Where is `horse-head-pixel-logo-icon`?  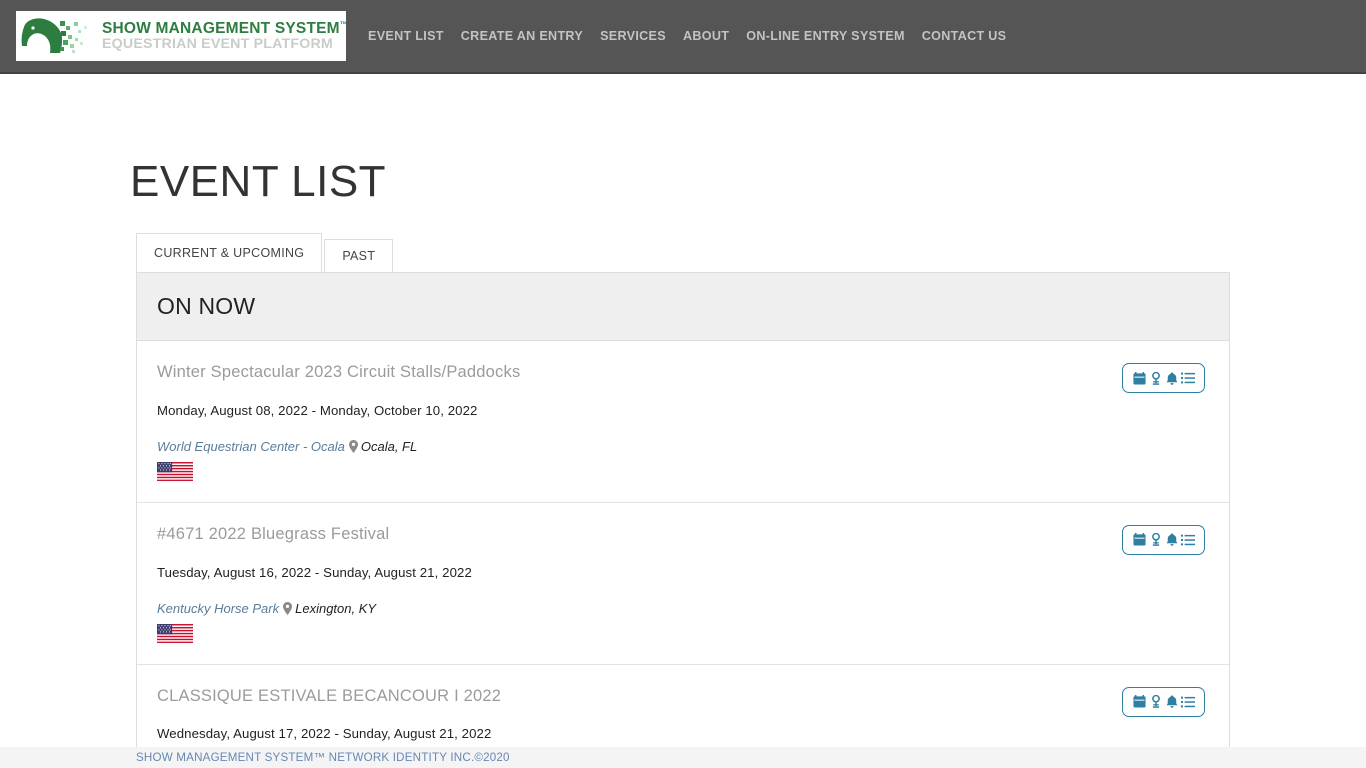 horse-head-pixel-logo-icon is located at coordinates (59, 36).